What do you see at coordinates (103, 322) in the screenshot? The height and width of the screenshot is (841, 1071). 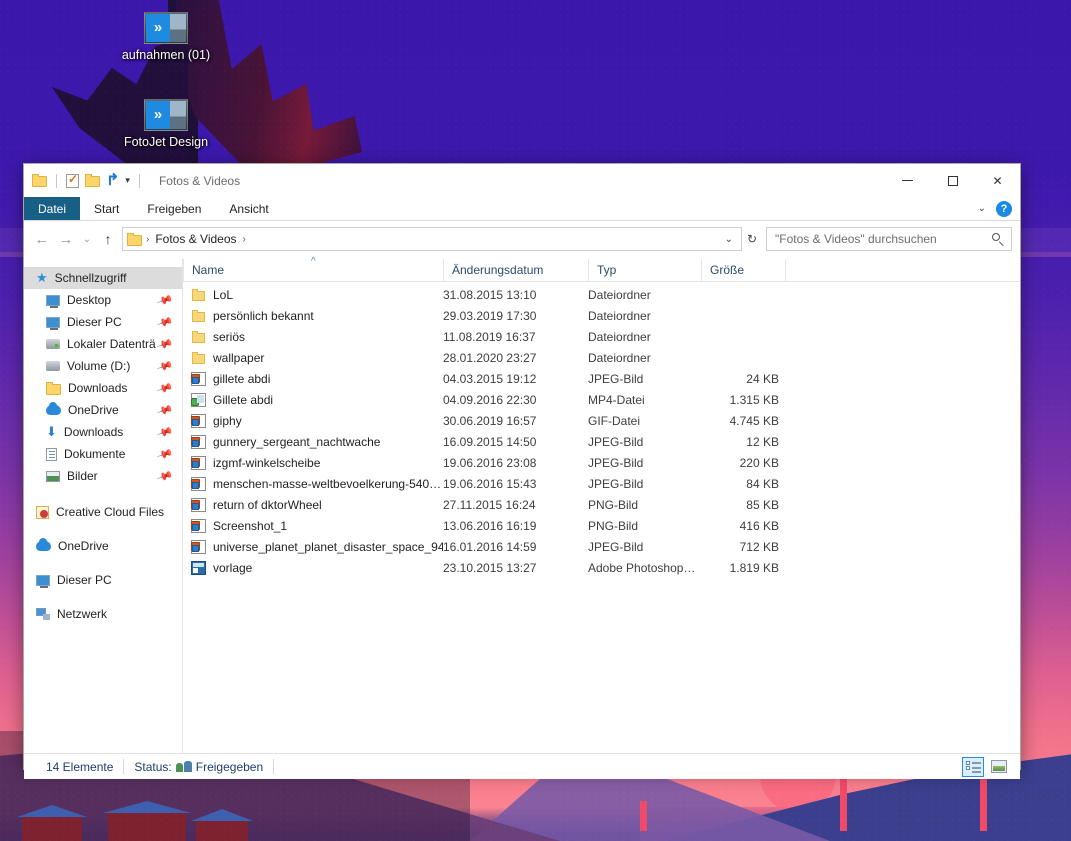 I see `sidebar-item-dieser-pc: Dieser PC 📌` at bounding box center [103, 322].